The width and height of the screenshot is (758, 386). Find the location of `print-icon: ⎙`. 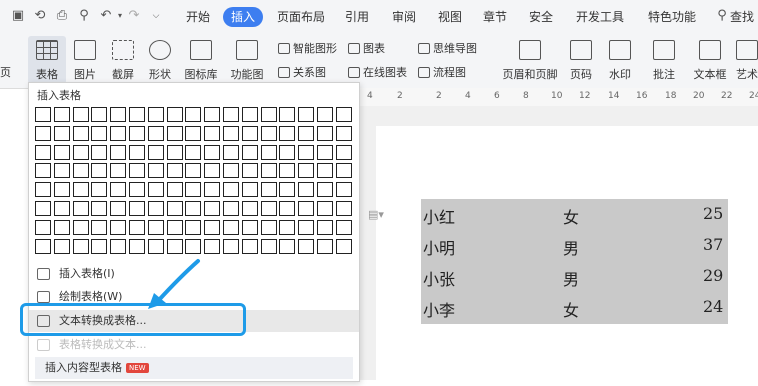

print-icon: ⎙ is located at coordinates (62, 16).